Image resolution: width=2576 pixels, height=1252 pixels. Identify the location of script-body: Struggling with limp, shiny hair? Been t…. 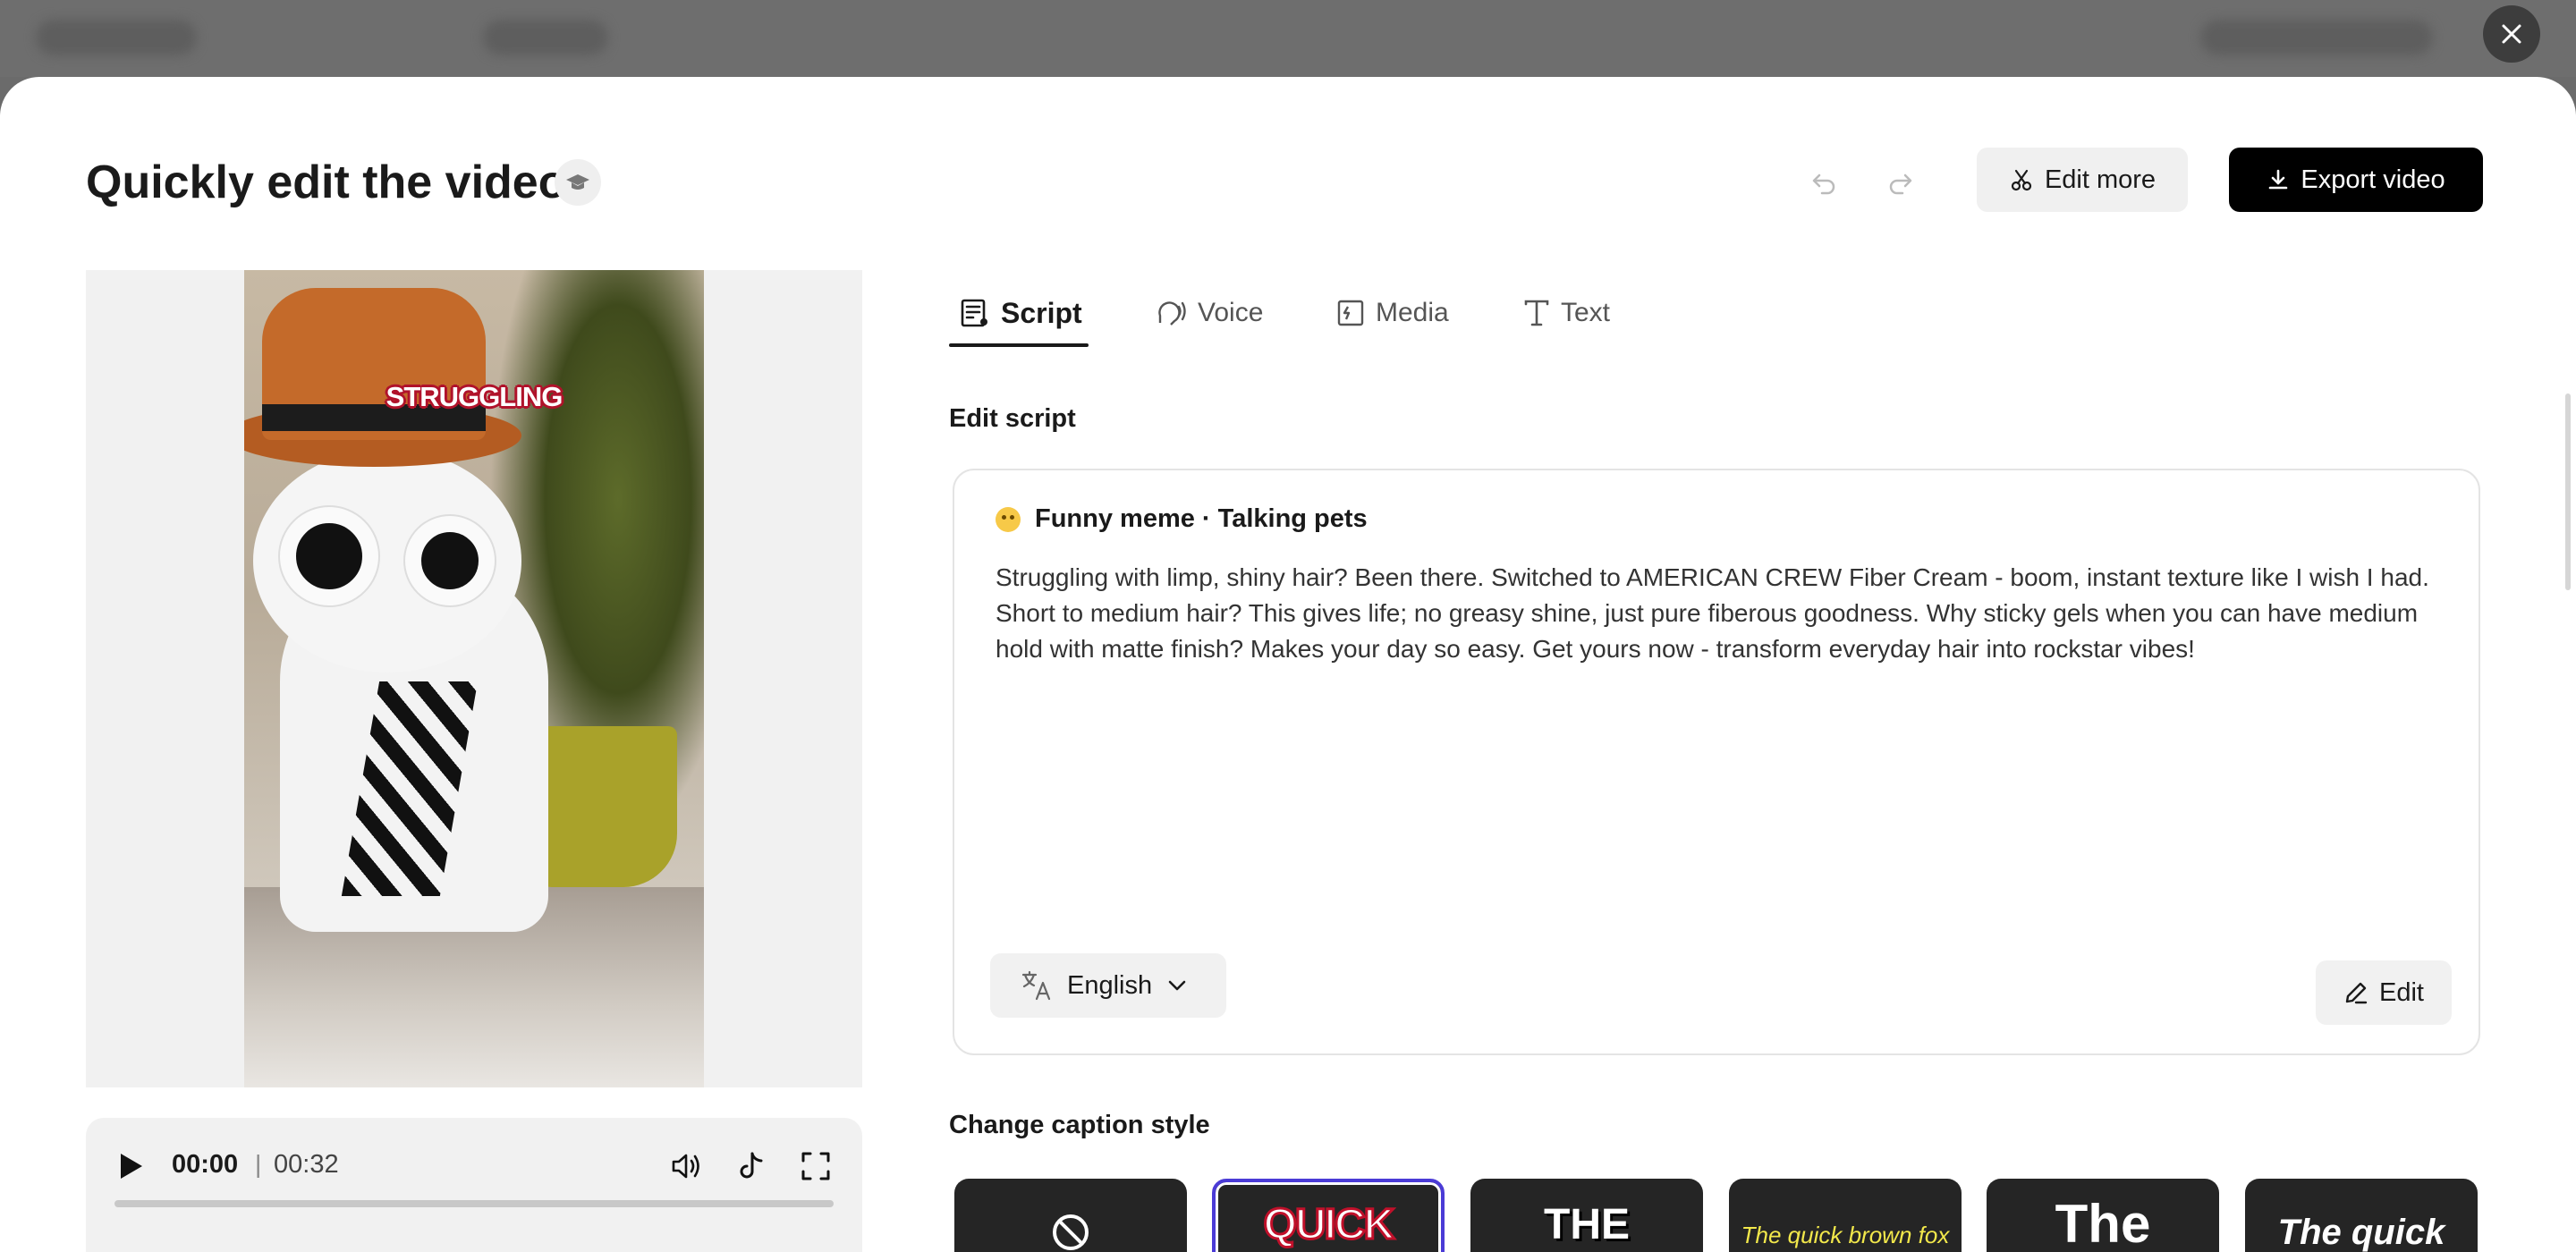
(1720, 613).